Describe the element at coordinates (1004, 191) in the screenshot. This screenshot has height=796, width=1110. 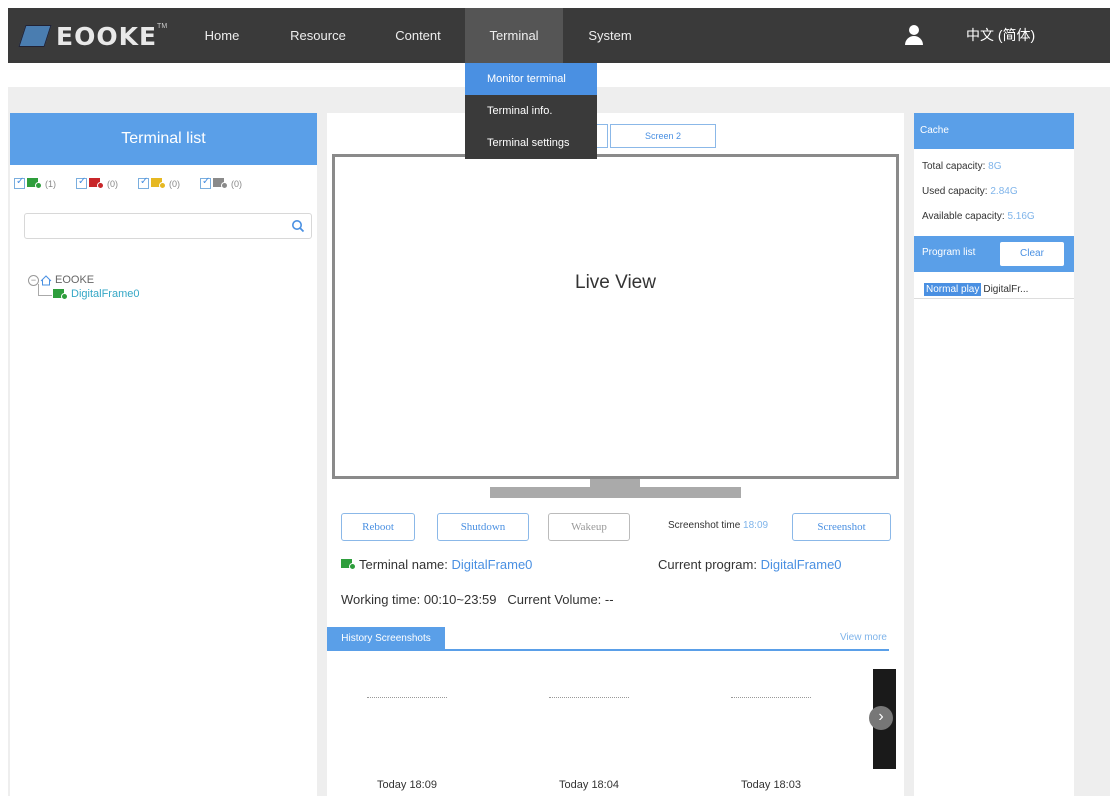
I see `used-capacity-value: 2.84G` at that location.